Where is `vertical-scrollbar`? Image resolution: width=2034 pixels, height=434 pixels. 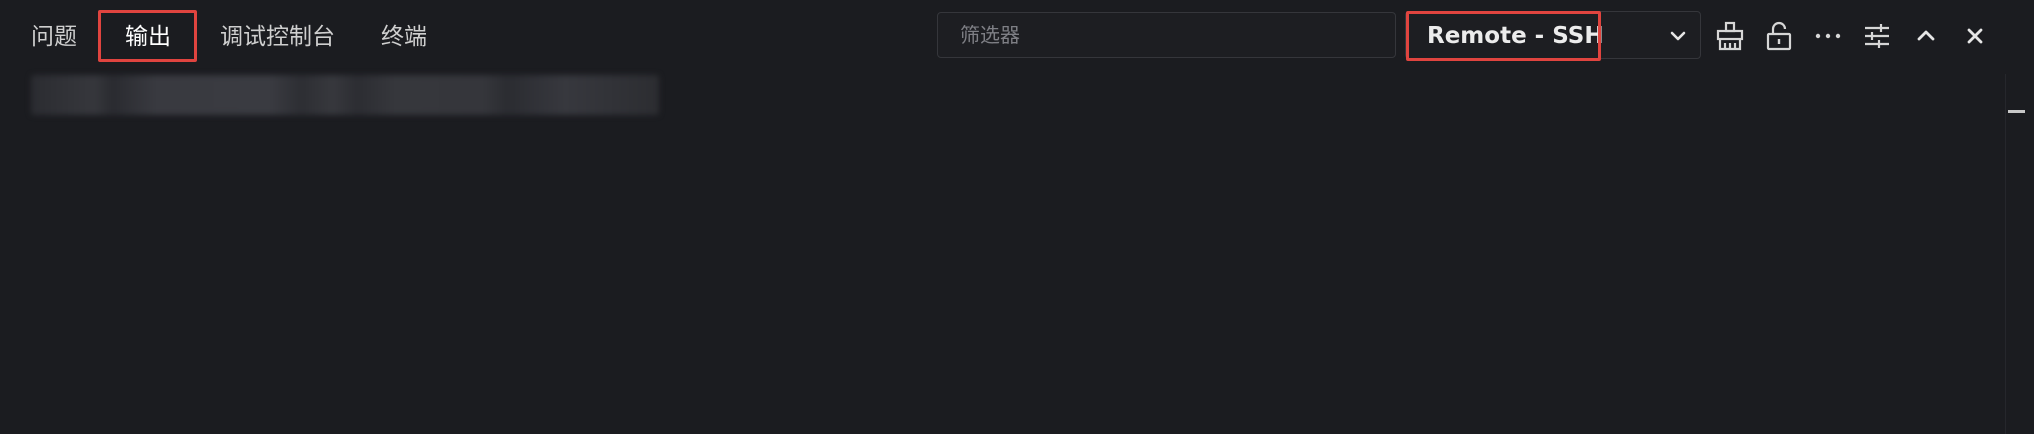
vertical-scrollbar is located at coordinates (2019, 254).